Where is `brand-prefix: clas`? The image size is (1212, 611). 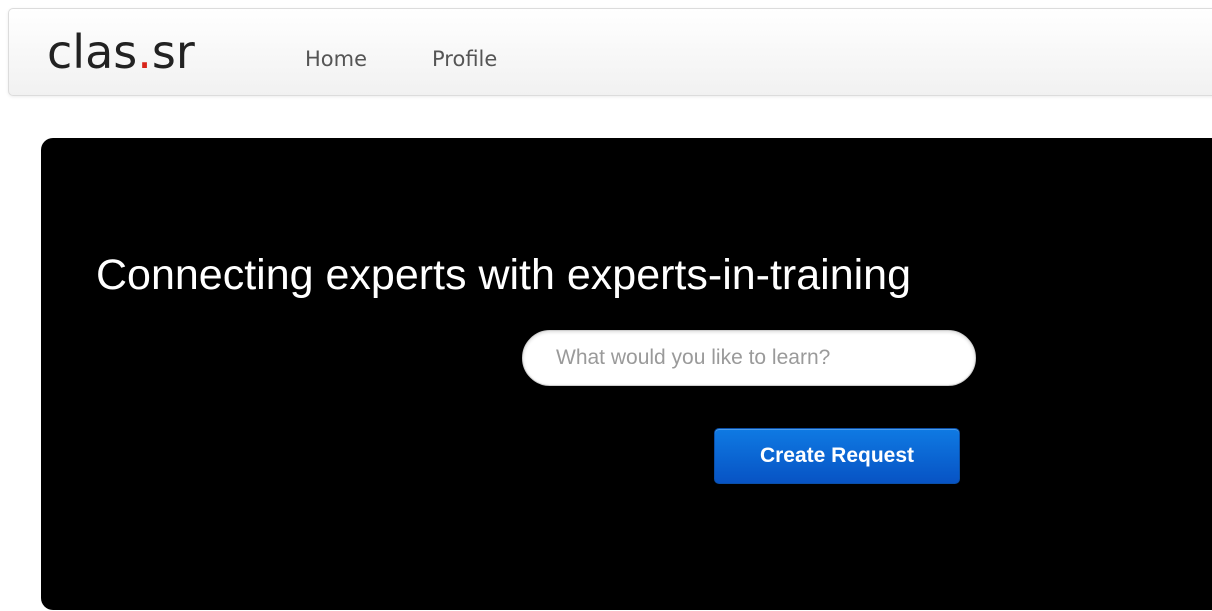
brand-prefix: clas is located at coordinates (92, 52).